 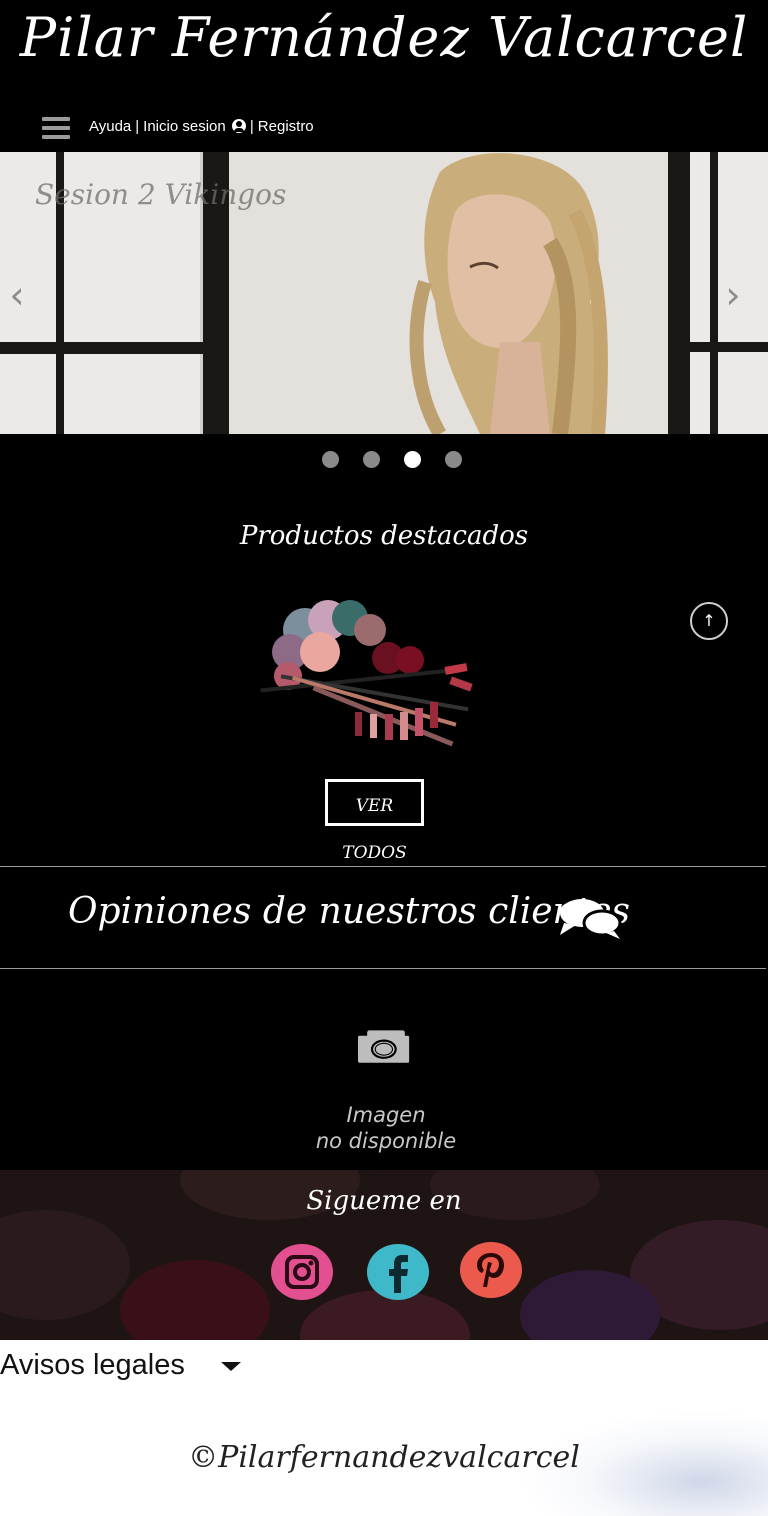 I want to click on copyright-text: ©Pilarfernandezvalcarcel, so click(x=384, y=1457).